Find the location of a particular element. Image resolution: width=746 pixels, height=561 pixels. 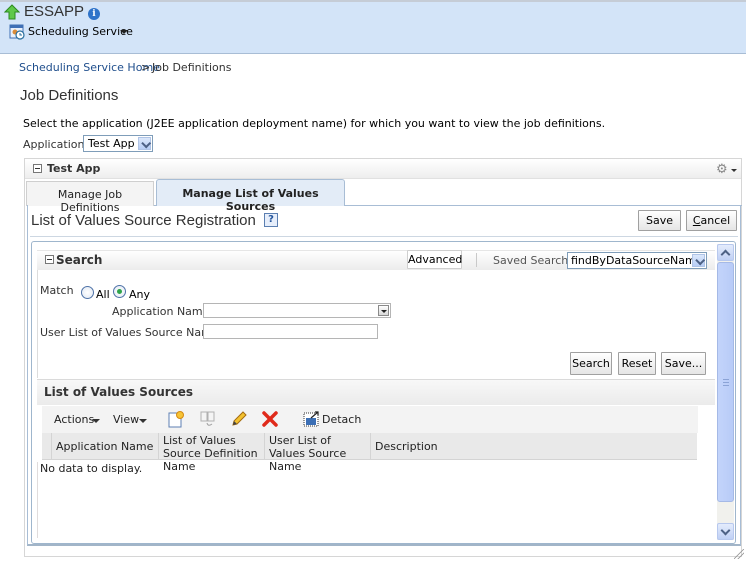

home-arrow-icon is located at coordinates (12, 12).